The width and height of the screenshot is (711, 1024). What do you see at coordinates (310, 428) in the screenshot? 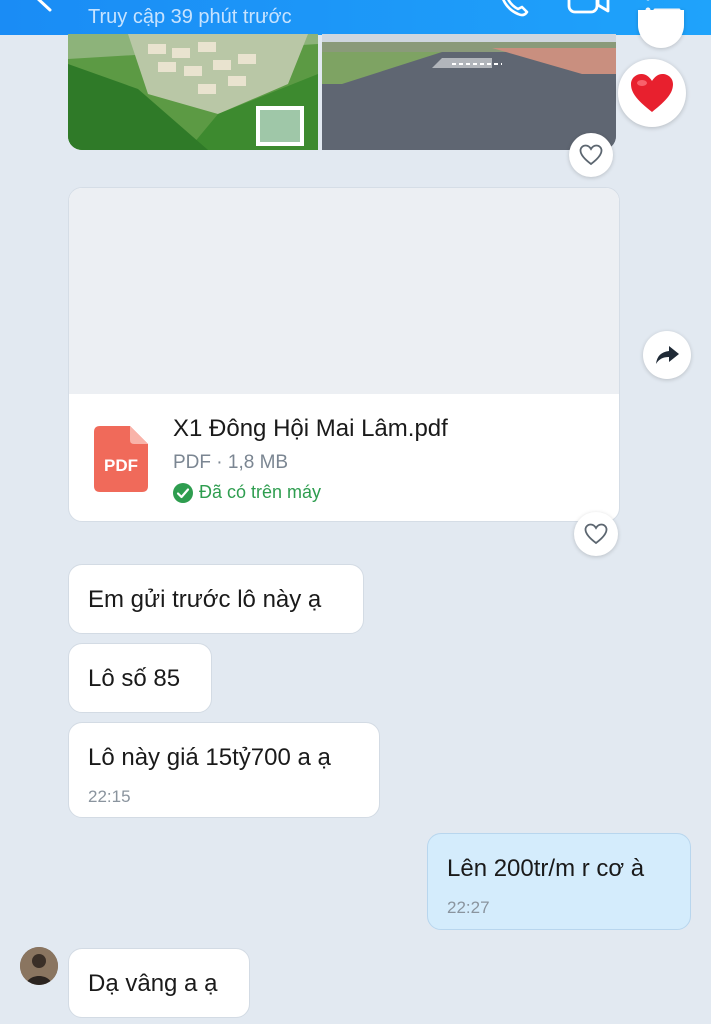
I see `file-name: X1 Đông Hội Mai Lâm.pdf` at bounding box center [310, 428].